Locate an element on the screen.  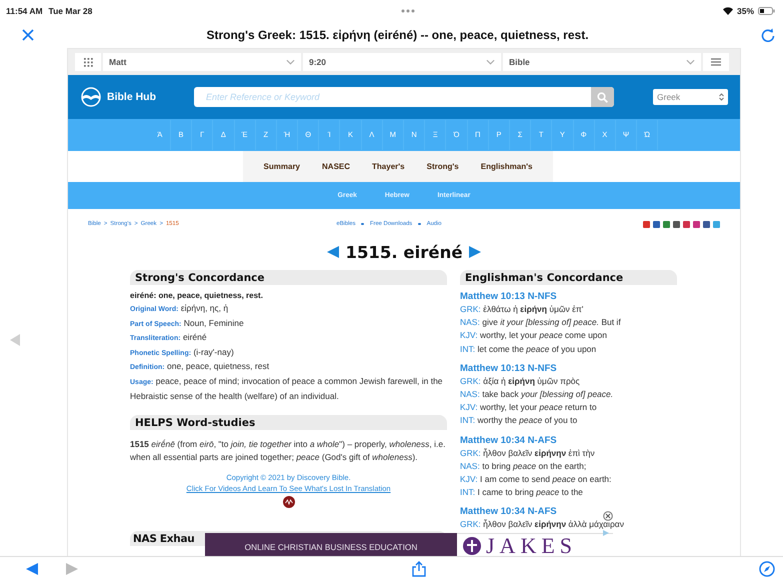
concordance-line: INT: let come the peace of you upon is located at coordinates (529, 349).